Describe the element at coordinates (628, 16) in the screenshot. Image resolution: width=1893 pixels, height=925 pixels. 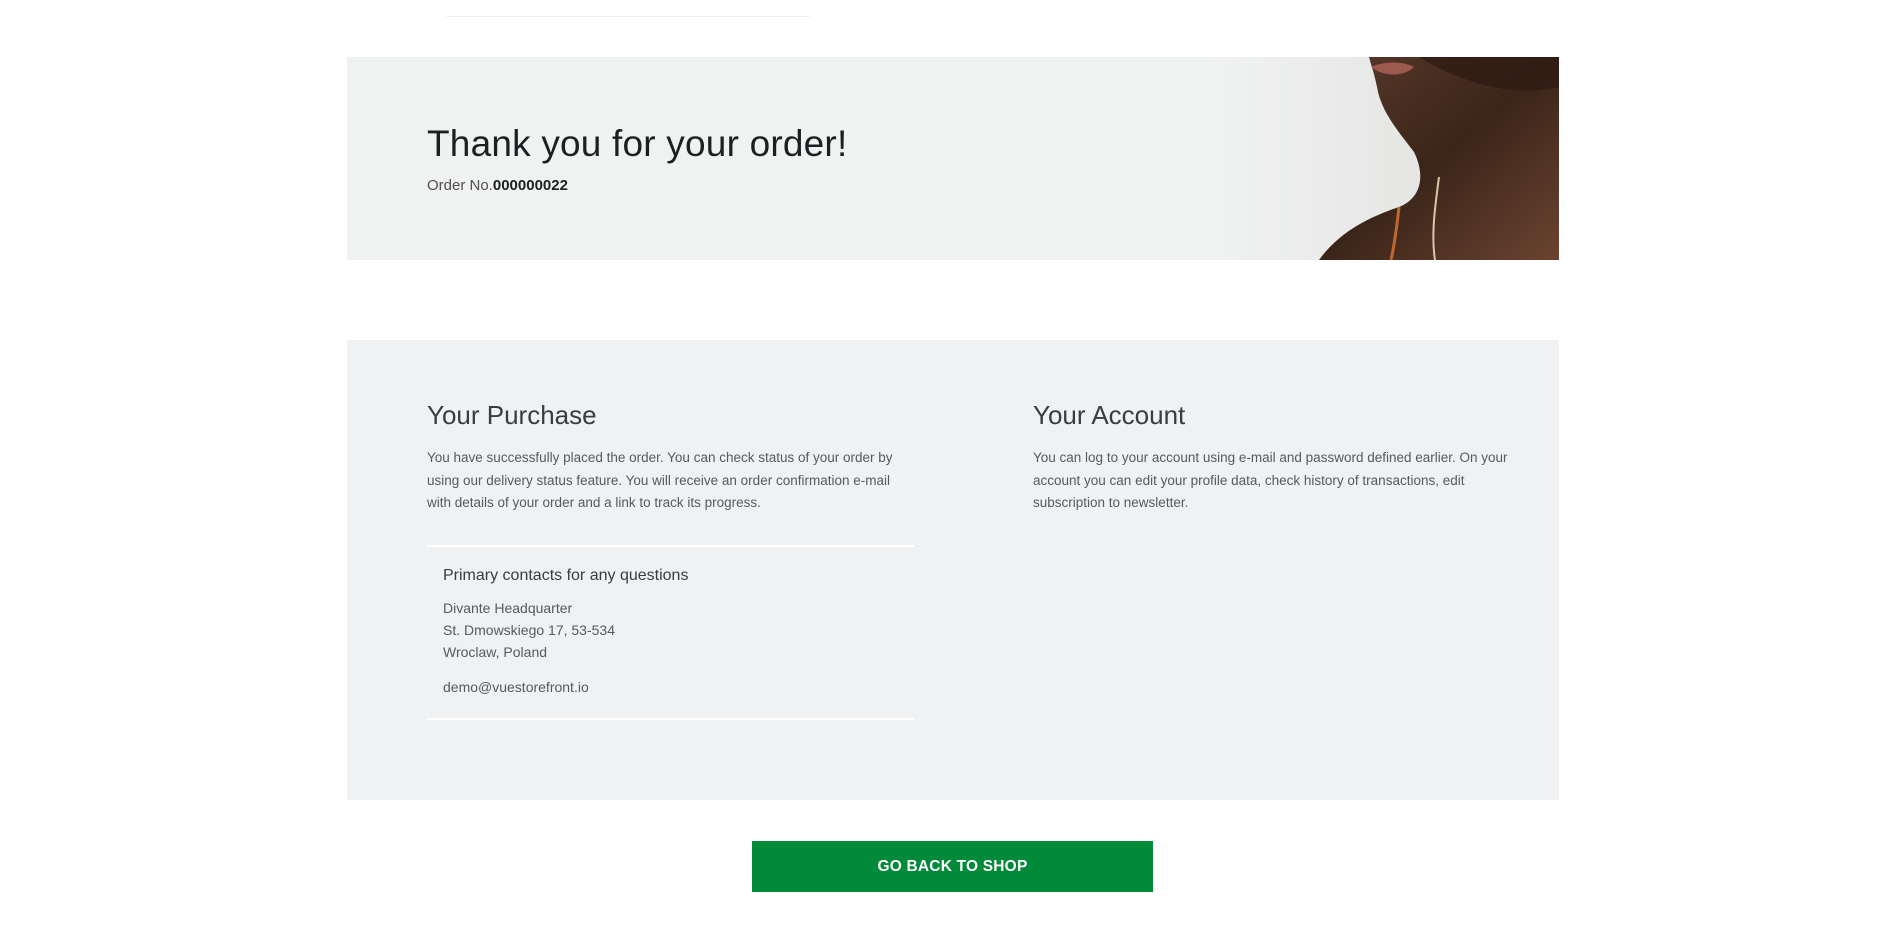
I see `top-divider` at that location.